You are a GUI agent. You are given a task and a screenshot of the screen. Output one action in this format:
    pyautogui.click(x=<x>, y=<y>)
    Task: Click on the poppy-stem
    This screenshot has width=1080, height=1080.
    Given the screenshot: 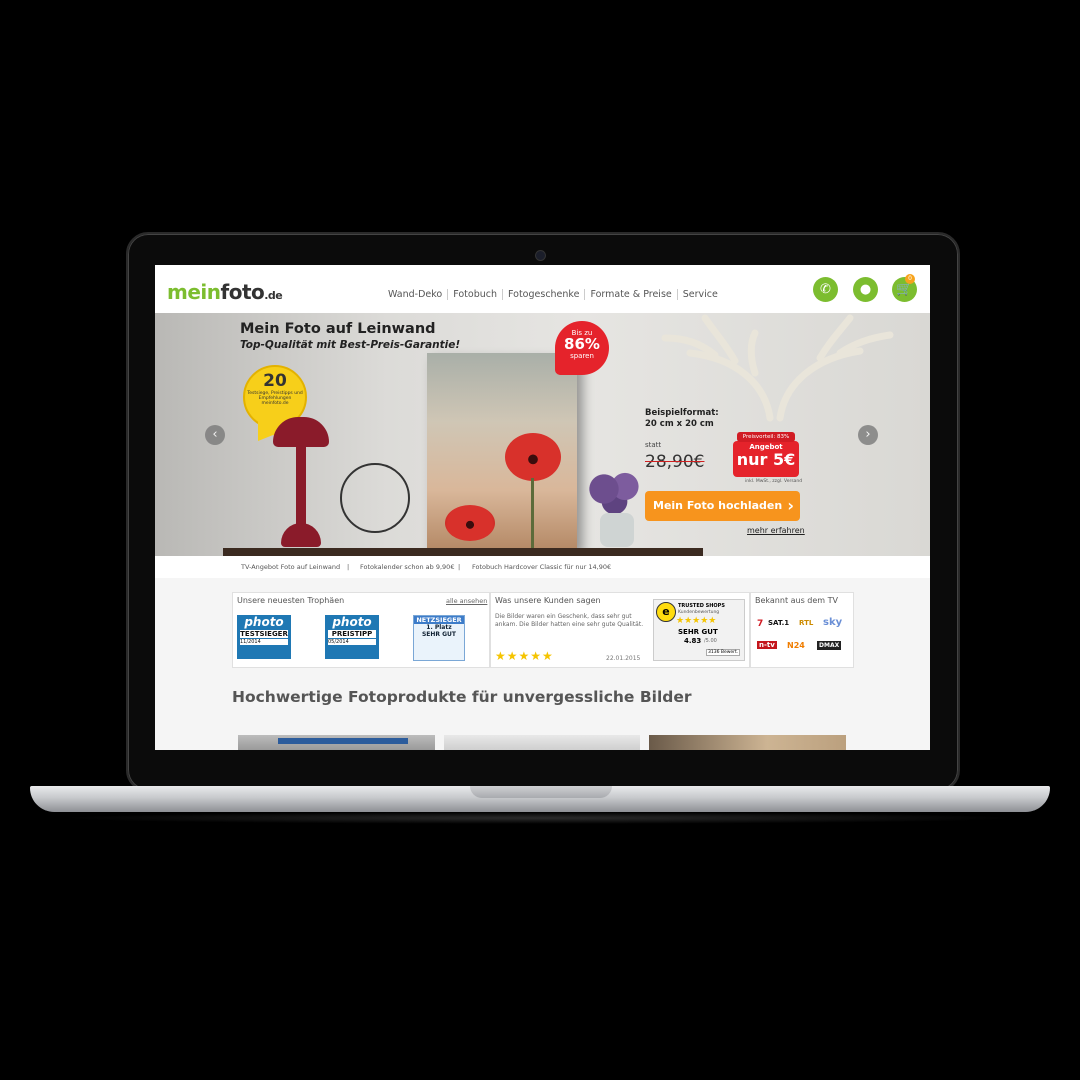 What is the action you would take?
    pyautogui.click(x=532, y=513)
    